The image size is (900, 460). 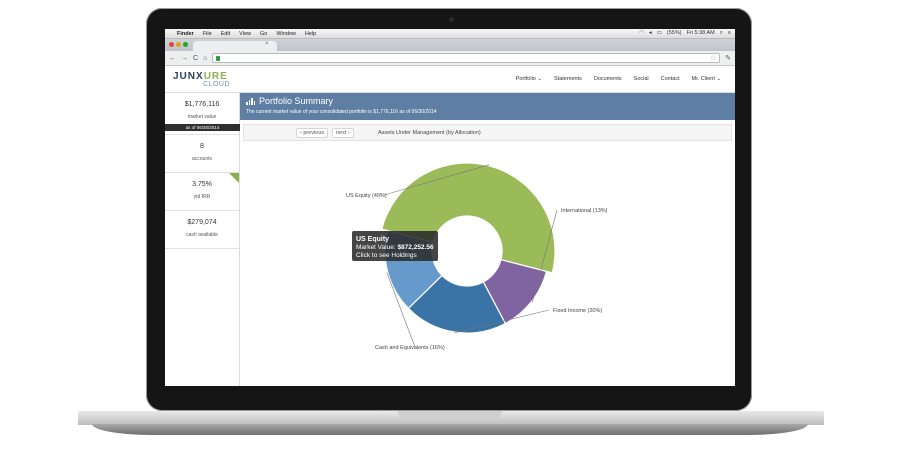 I want to click on menu-window: Window, so click(x=286, y=34).